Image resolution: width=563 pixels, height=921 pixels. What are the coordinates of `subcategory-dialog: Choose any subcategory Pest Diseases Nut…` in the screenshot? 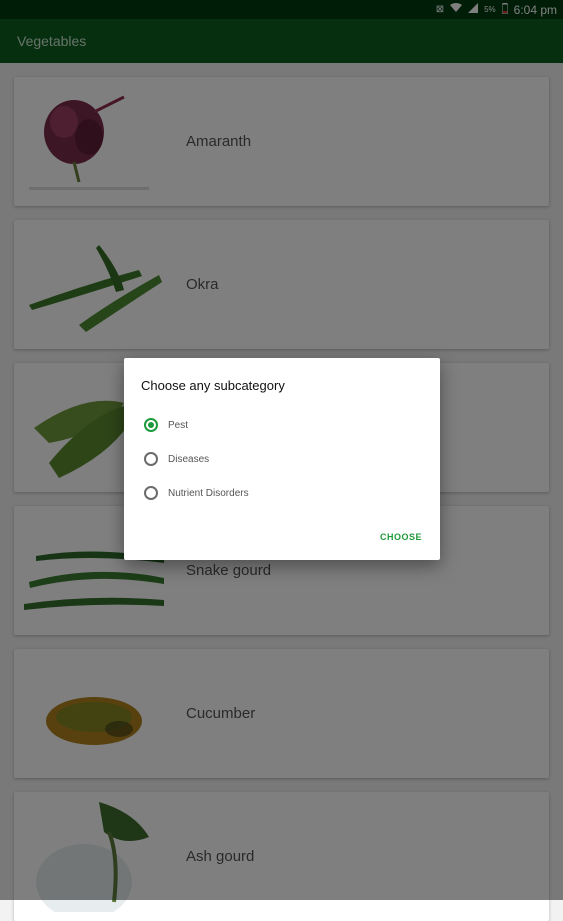 It's located at (282, 459).